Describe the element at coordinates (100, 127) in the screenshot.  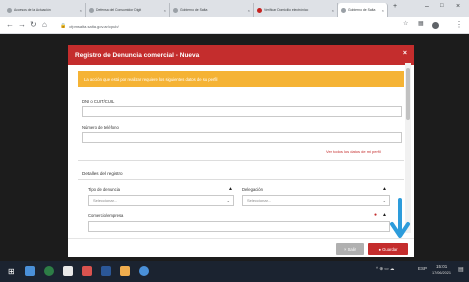
I see `phone-label: Número de teléfono` at that location.